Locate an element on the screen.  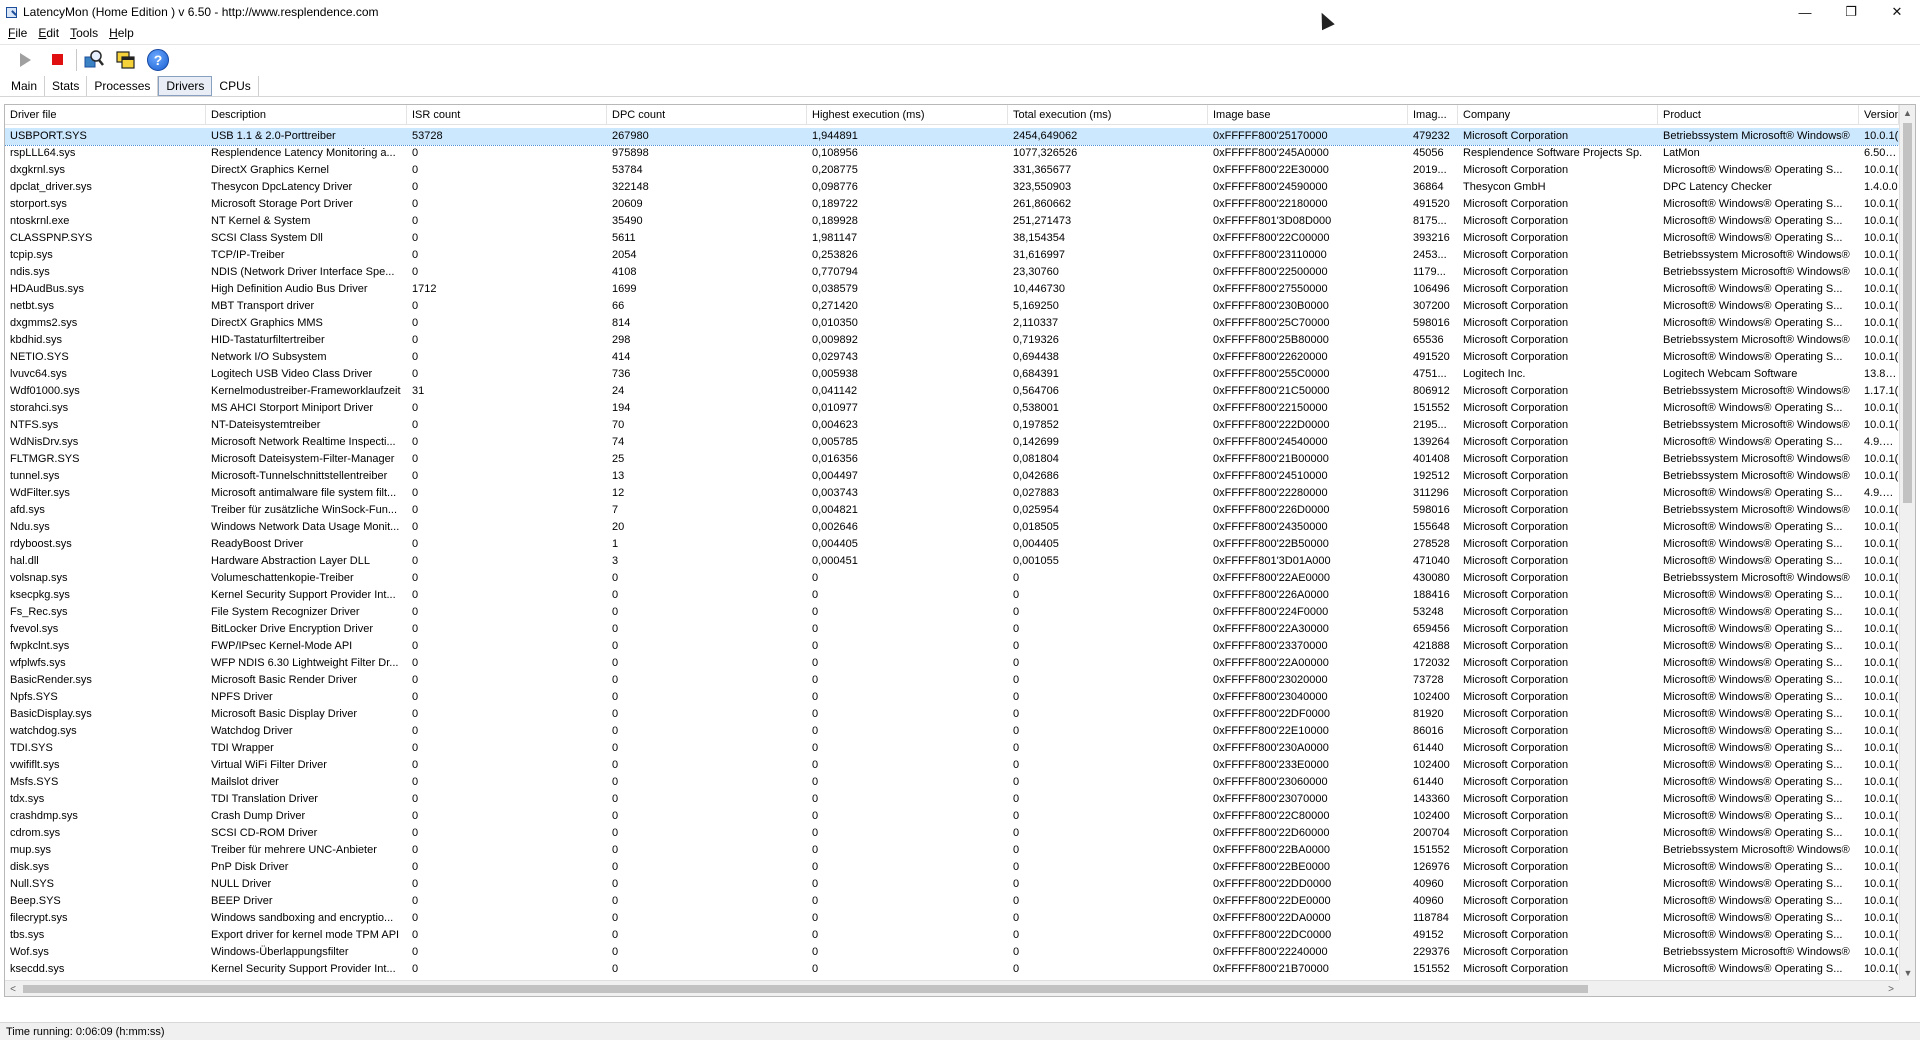
scroll-down-arrow: ▼ is located at coordinates (1907, 973).